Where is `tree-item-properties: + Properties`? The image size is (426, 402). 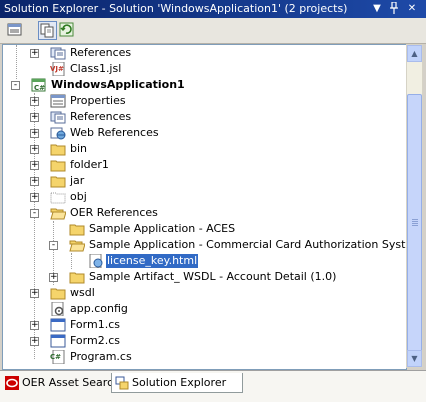
tree-item-properties: + Properties is located at coordinates (204, 101).